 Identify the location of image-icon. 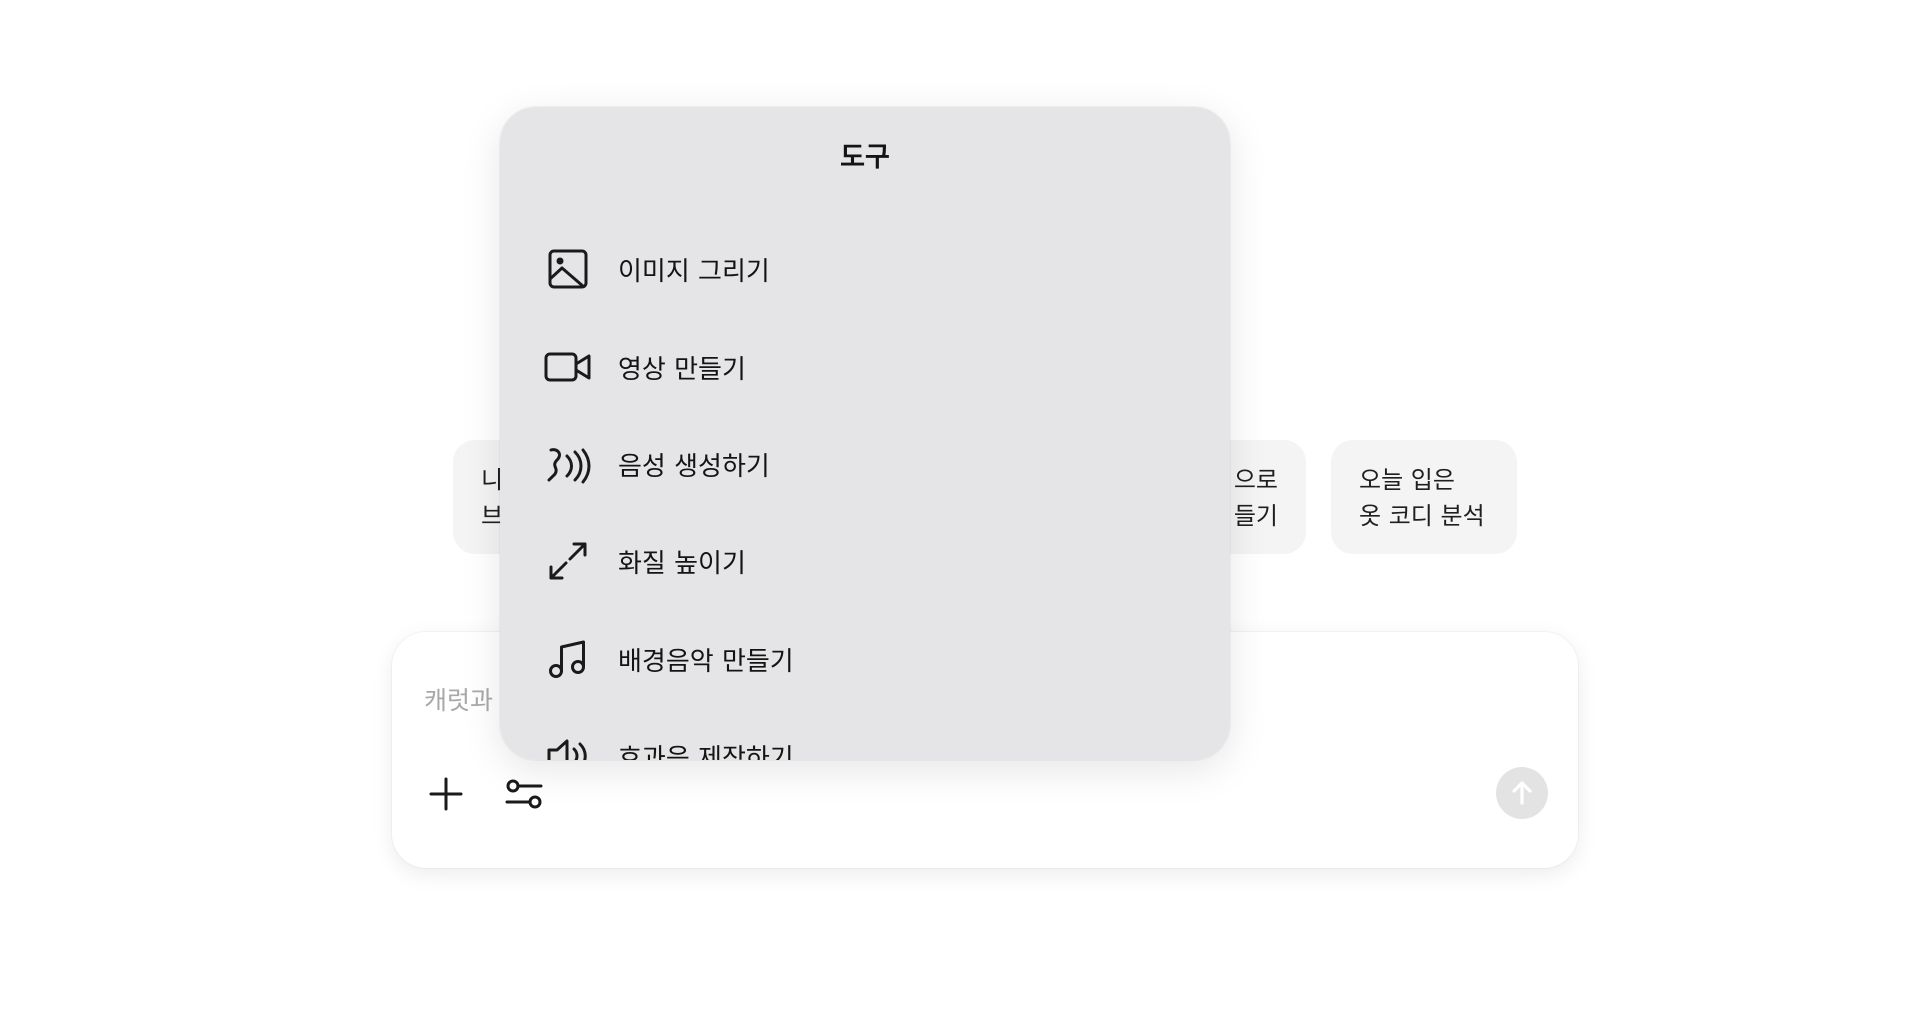
(568, 269).